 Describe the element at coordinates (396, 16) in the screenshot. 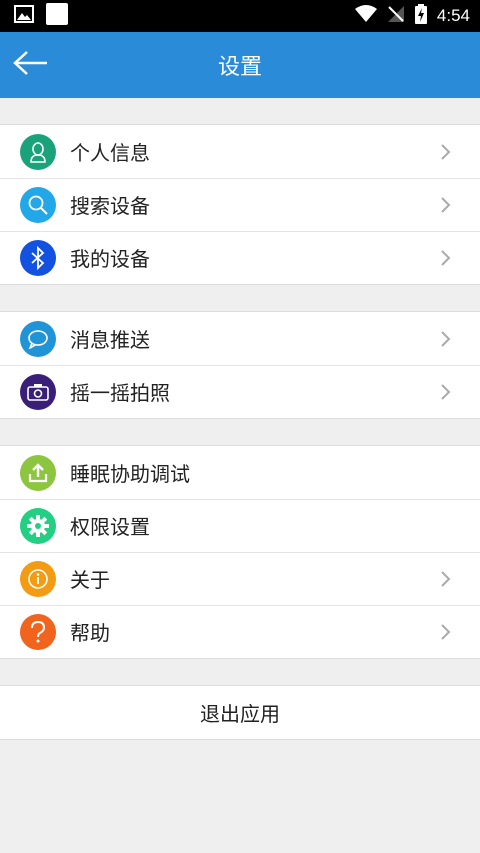

I see `signal-off-icon` at that location.